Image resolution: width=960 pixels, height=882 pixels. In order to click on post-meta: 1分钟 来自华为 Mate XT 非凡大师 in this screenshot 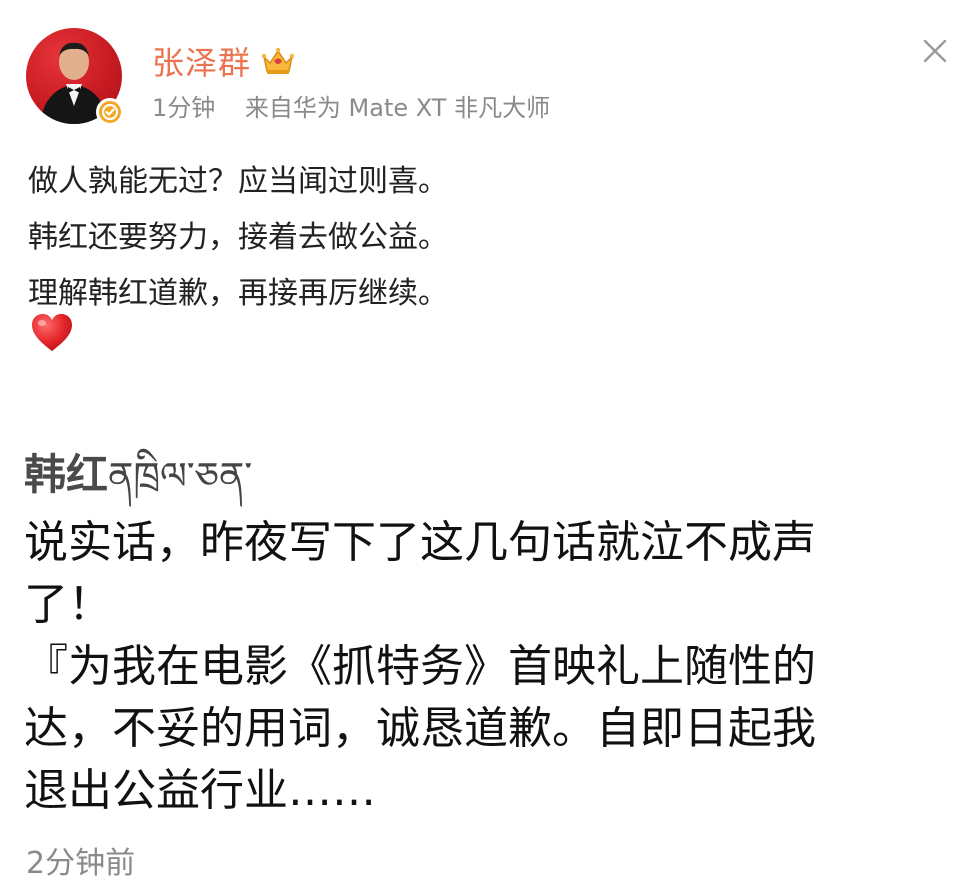, I will do `click(351, 105)`.